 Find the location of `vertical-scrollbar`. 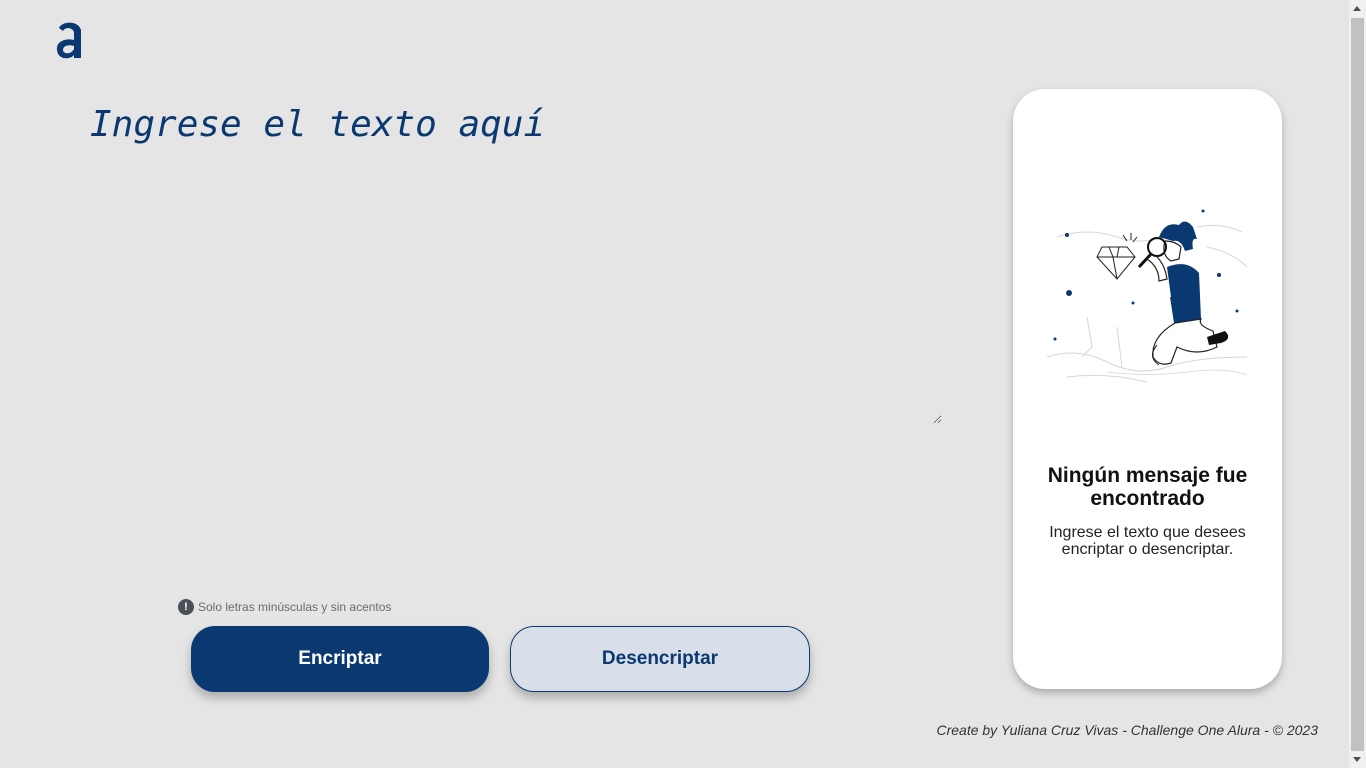

vertical-scrollbar is located at coordinates (1357, 384).